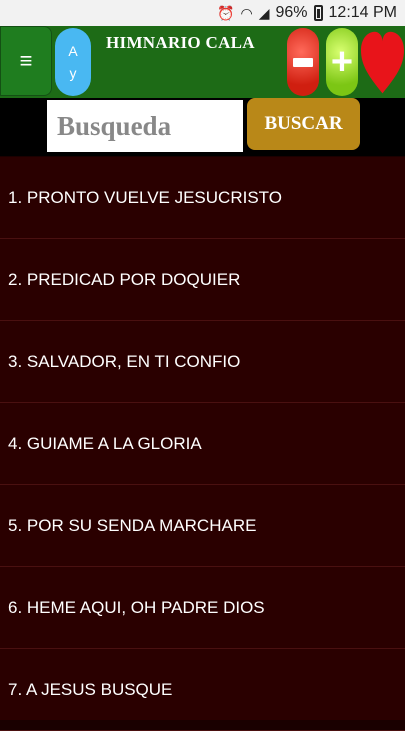 Image resolution: width=405 pixels, height=731 pixels. Describe the element at coordinates (362, 12) in the screenshot. I see `status-time: 12:14 PM` at that location.